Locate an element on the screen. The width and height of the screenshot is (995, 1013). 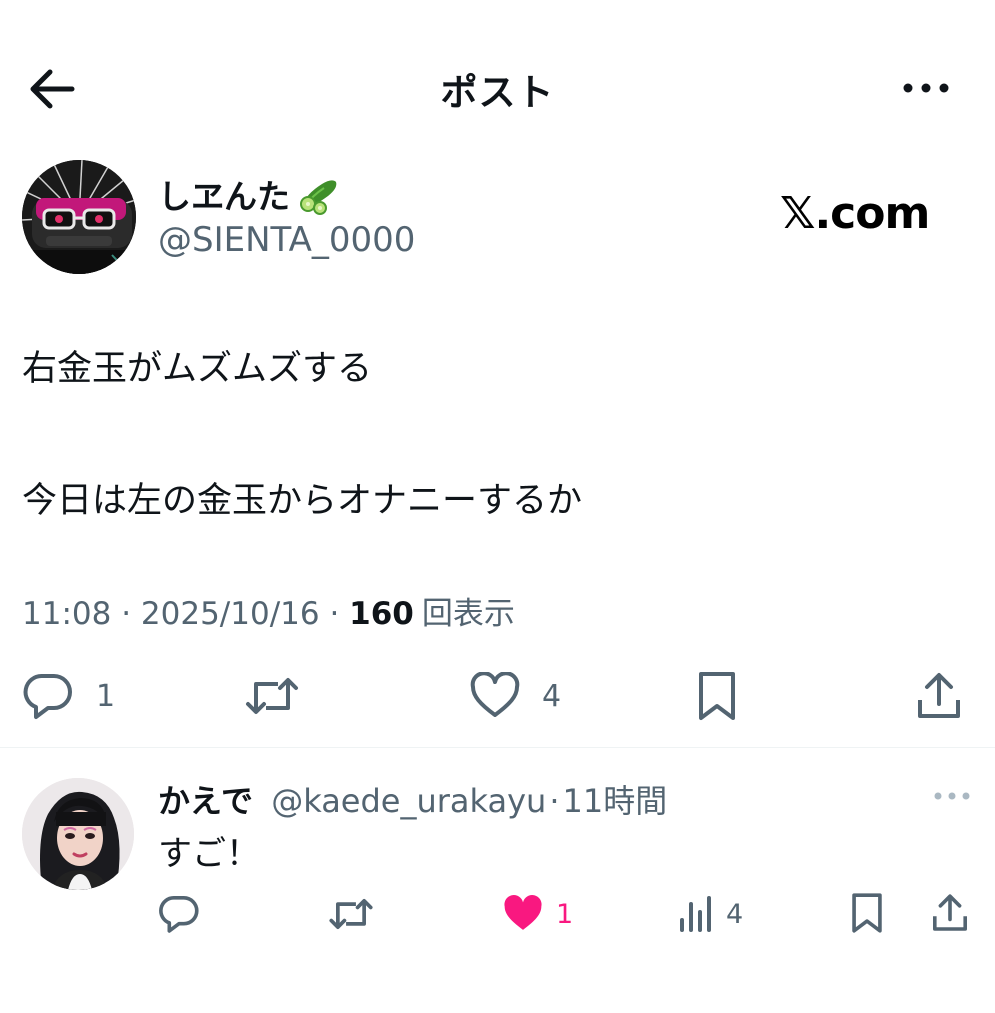
reply-more-button is located at coordinates (952, 796).